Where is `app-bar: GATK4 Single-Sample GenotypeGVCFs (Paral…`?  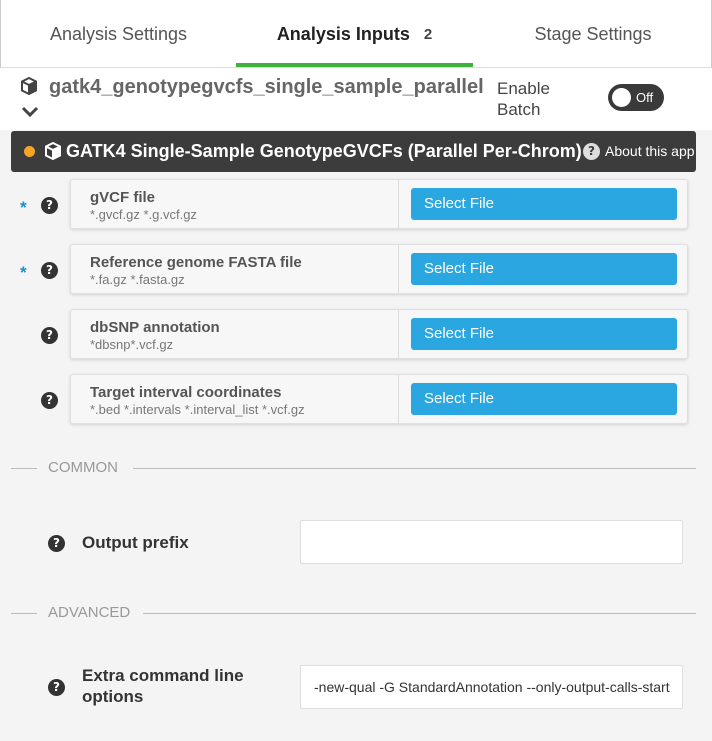 app-bar: GATK4 Single-Sample GenotypeGVCFs (Paral… is located at coordinates (353, 151).